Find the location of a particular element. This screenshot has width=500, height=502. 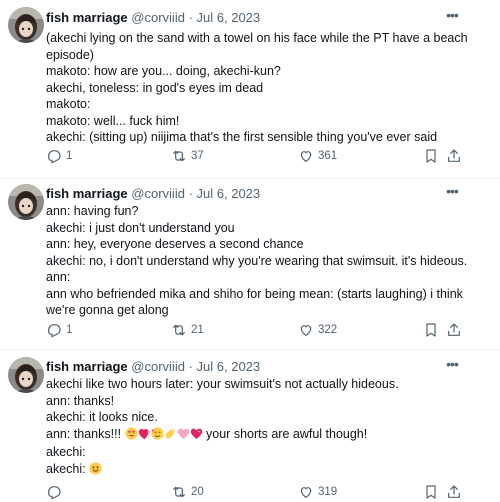

tweet-line: akechi, toneless: in god's eyes im dead is located at coordinates (155, 87).